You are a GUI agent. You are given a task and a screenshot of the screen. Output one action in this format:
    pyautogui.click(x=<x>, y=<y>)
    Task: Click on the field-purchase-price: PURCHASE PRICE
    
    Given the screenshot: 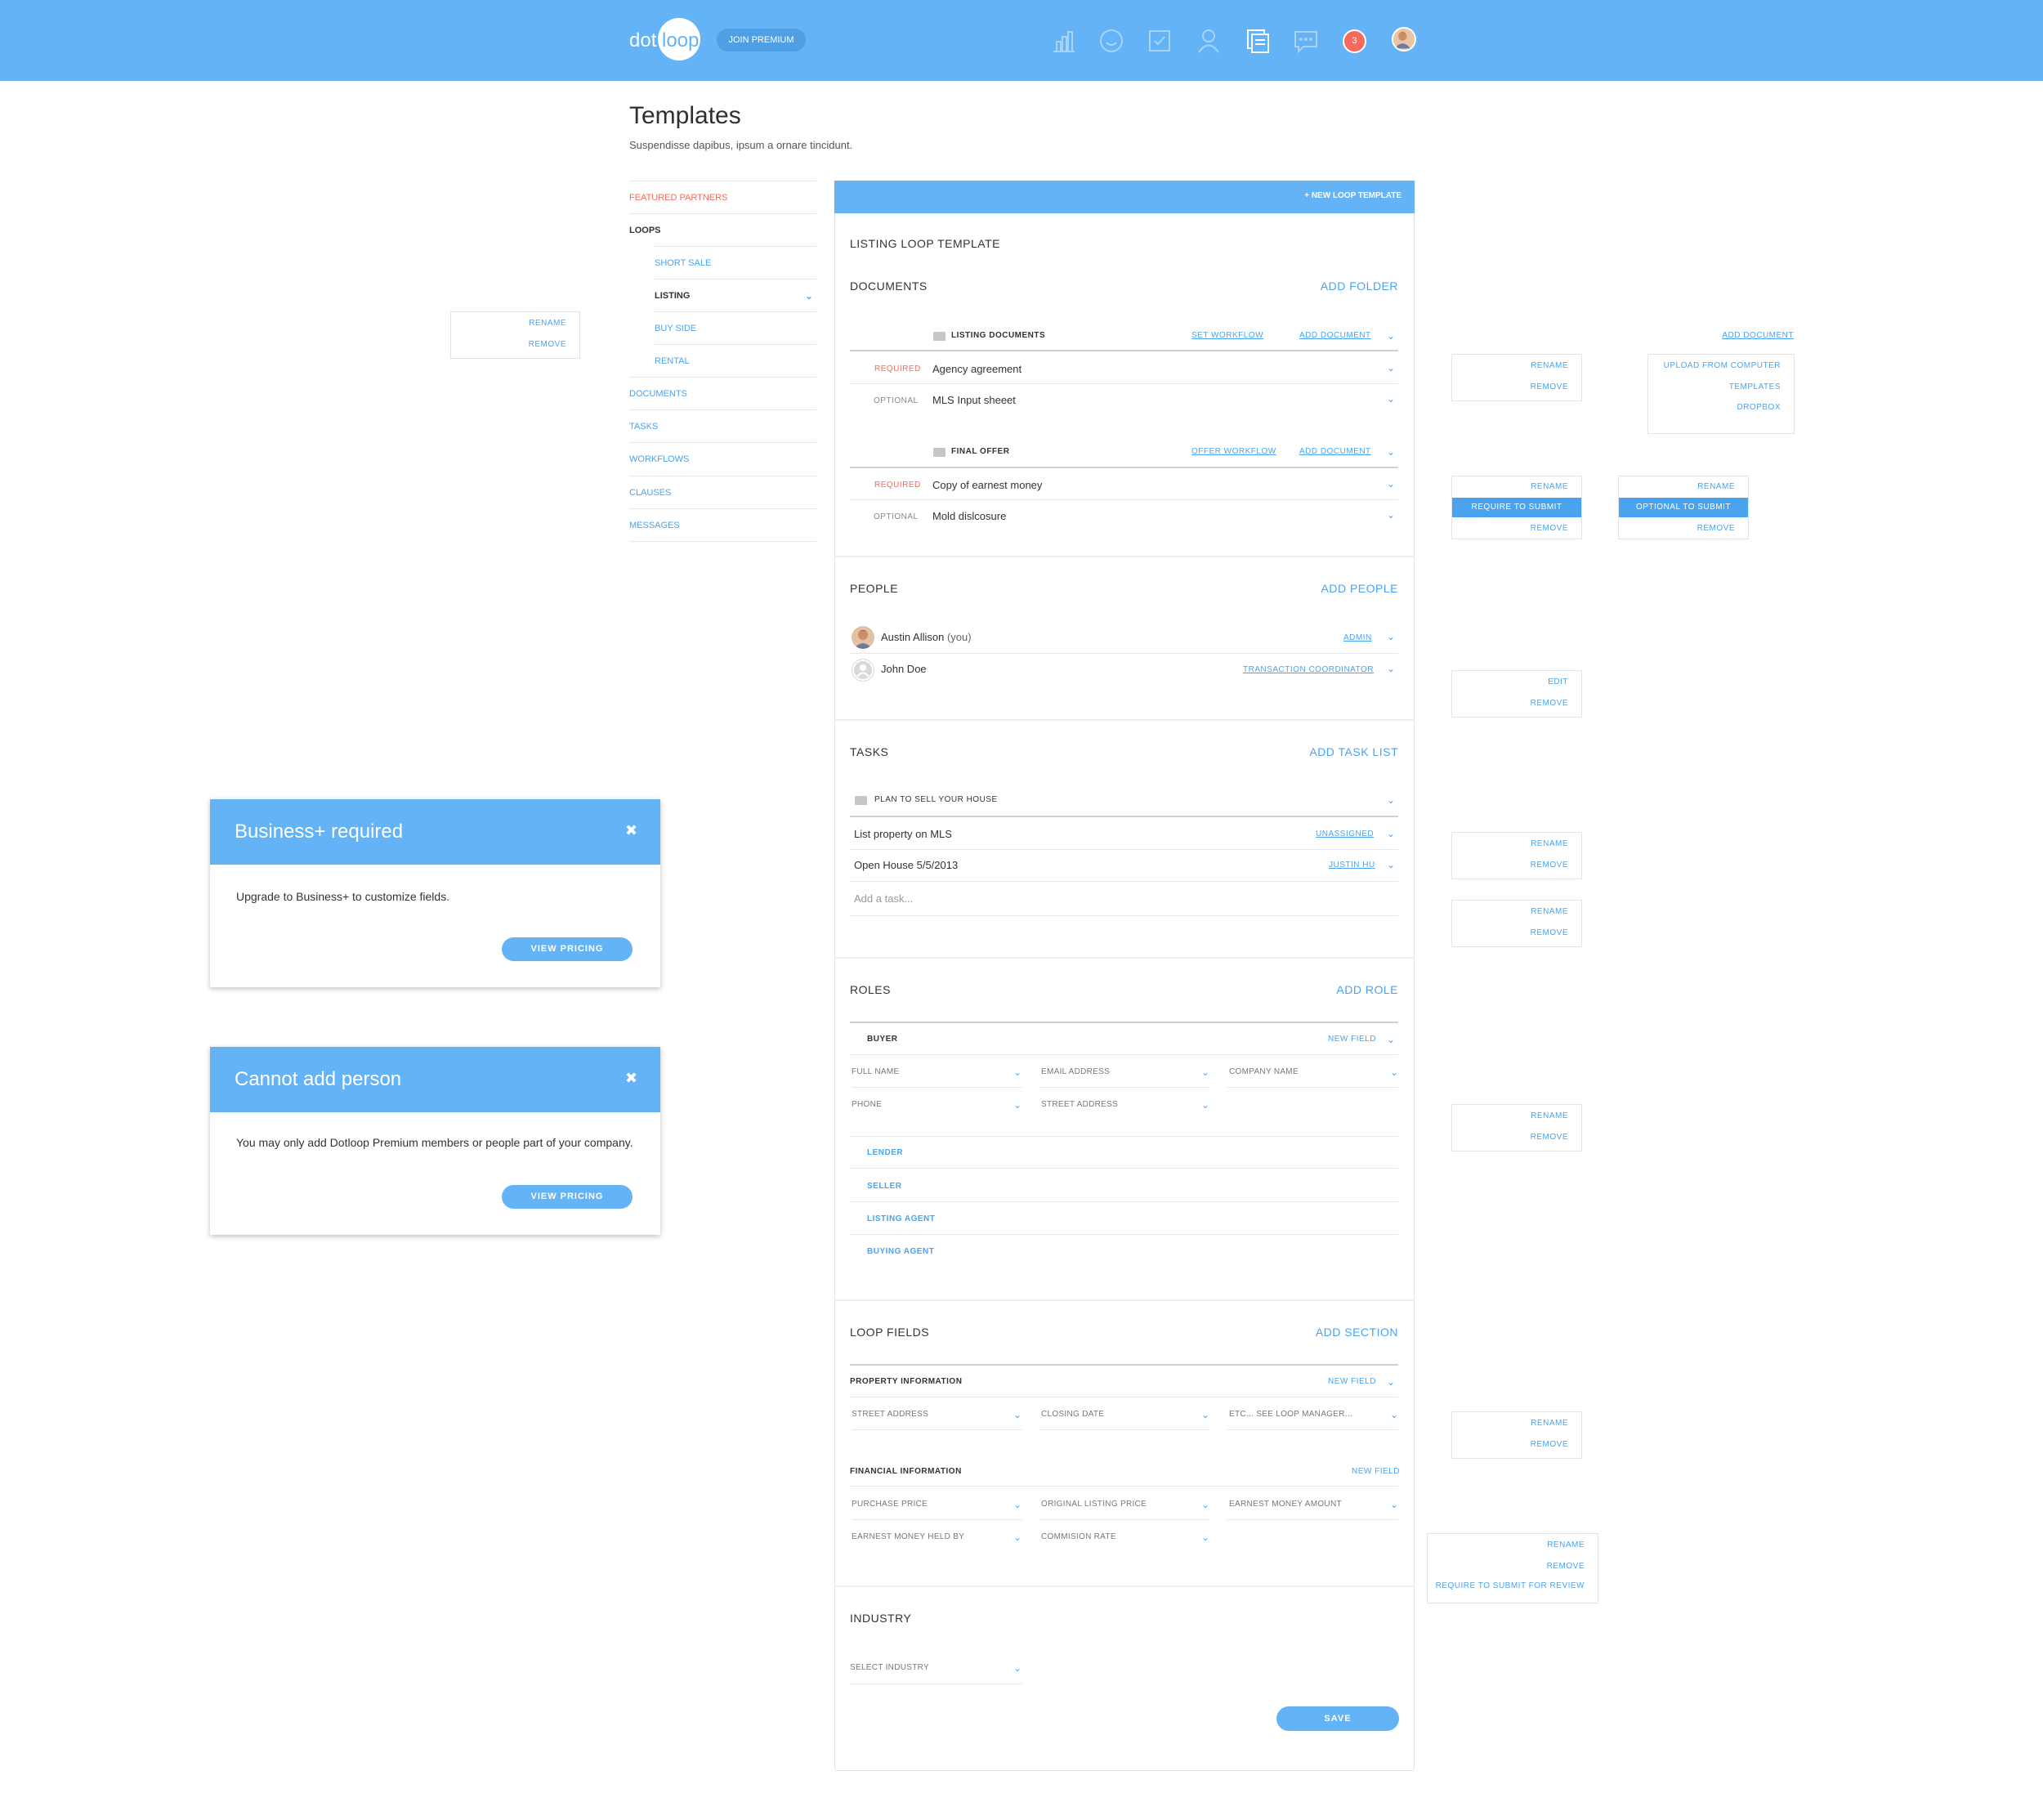 What is the action you would take?
    pyautogui.click(x=890, y=1504)
    